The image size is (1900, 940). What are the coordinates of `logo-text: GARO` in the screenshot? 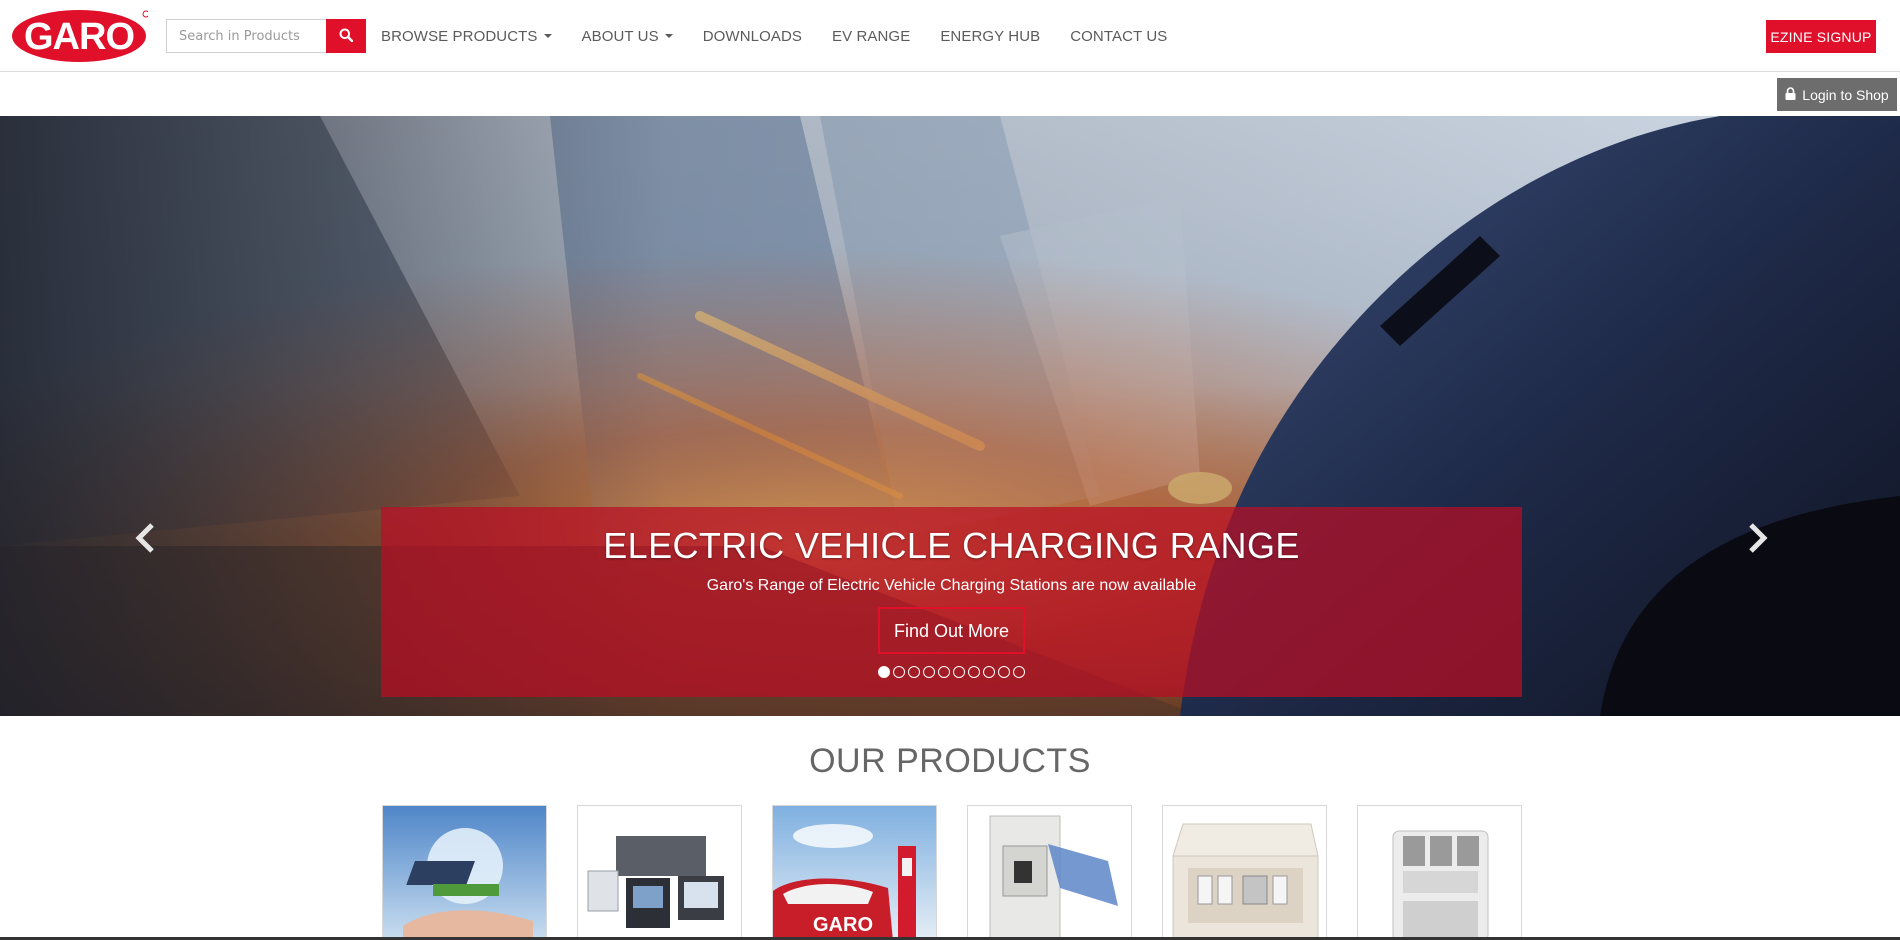 It's located at (79, 37).